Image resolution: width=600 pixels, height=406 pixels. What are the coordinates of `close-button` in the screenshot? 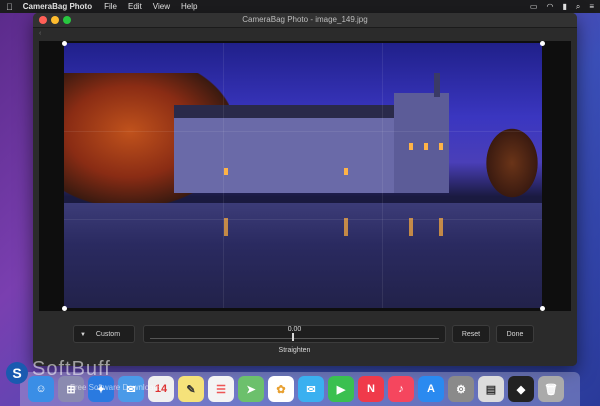 It's located at (43, 20).